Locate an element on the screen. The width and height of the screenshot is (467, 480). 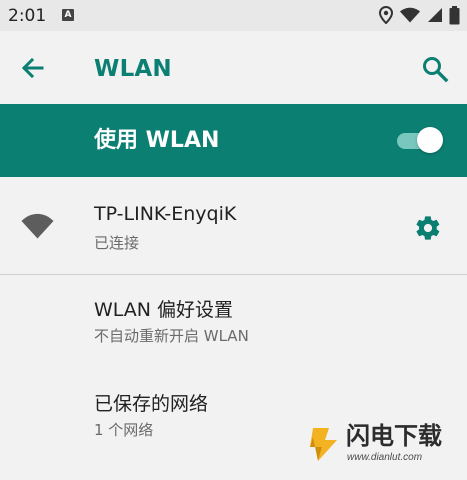
wlan-toggle-label: 使用 WLAN is located at coordinates (157, 140).